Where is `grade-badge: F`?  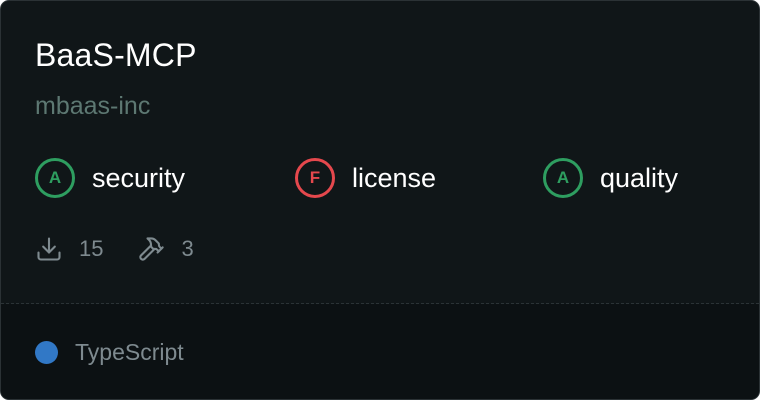
grade-badge: F is located at coordinates (315, 178).